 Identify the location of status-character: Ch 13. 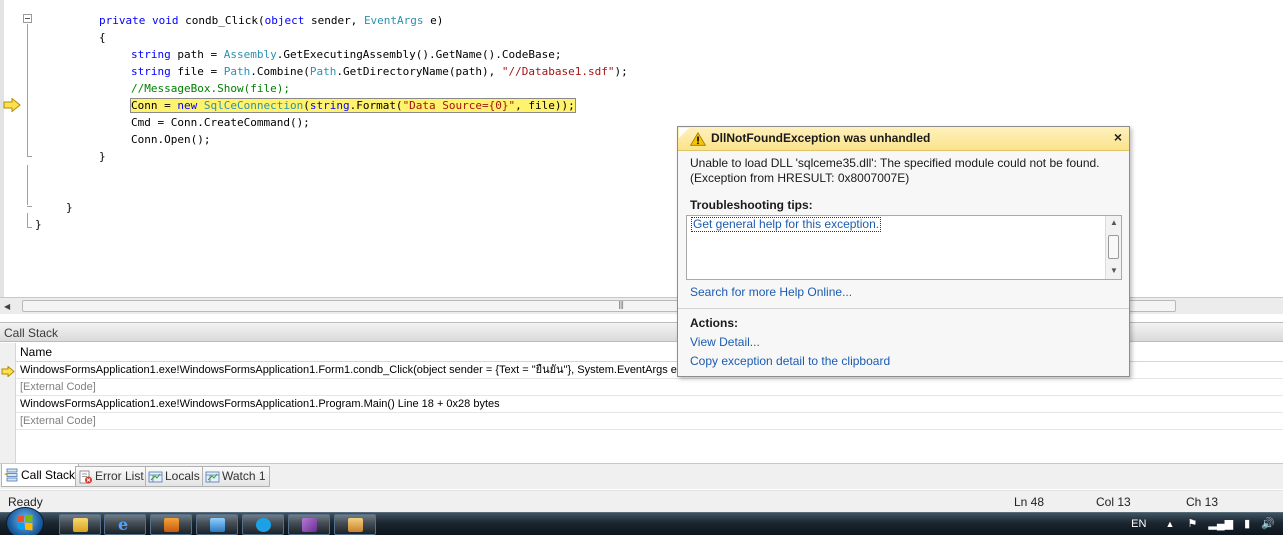
(1202, 502).